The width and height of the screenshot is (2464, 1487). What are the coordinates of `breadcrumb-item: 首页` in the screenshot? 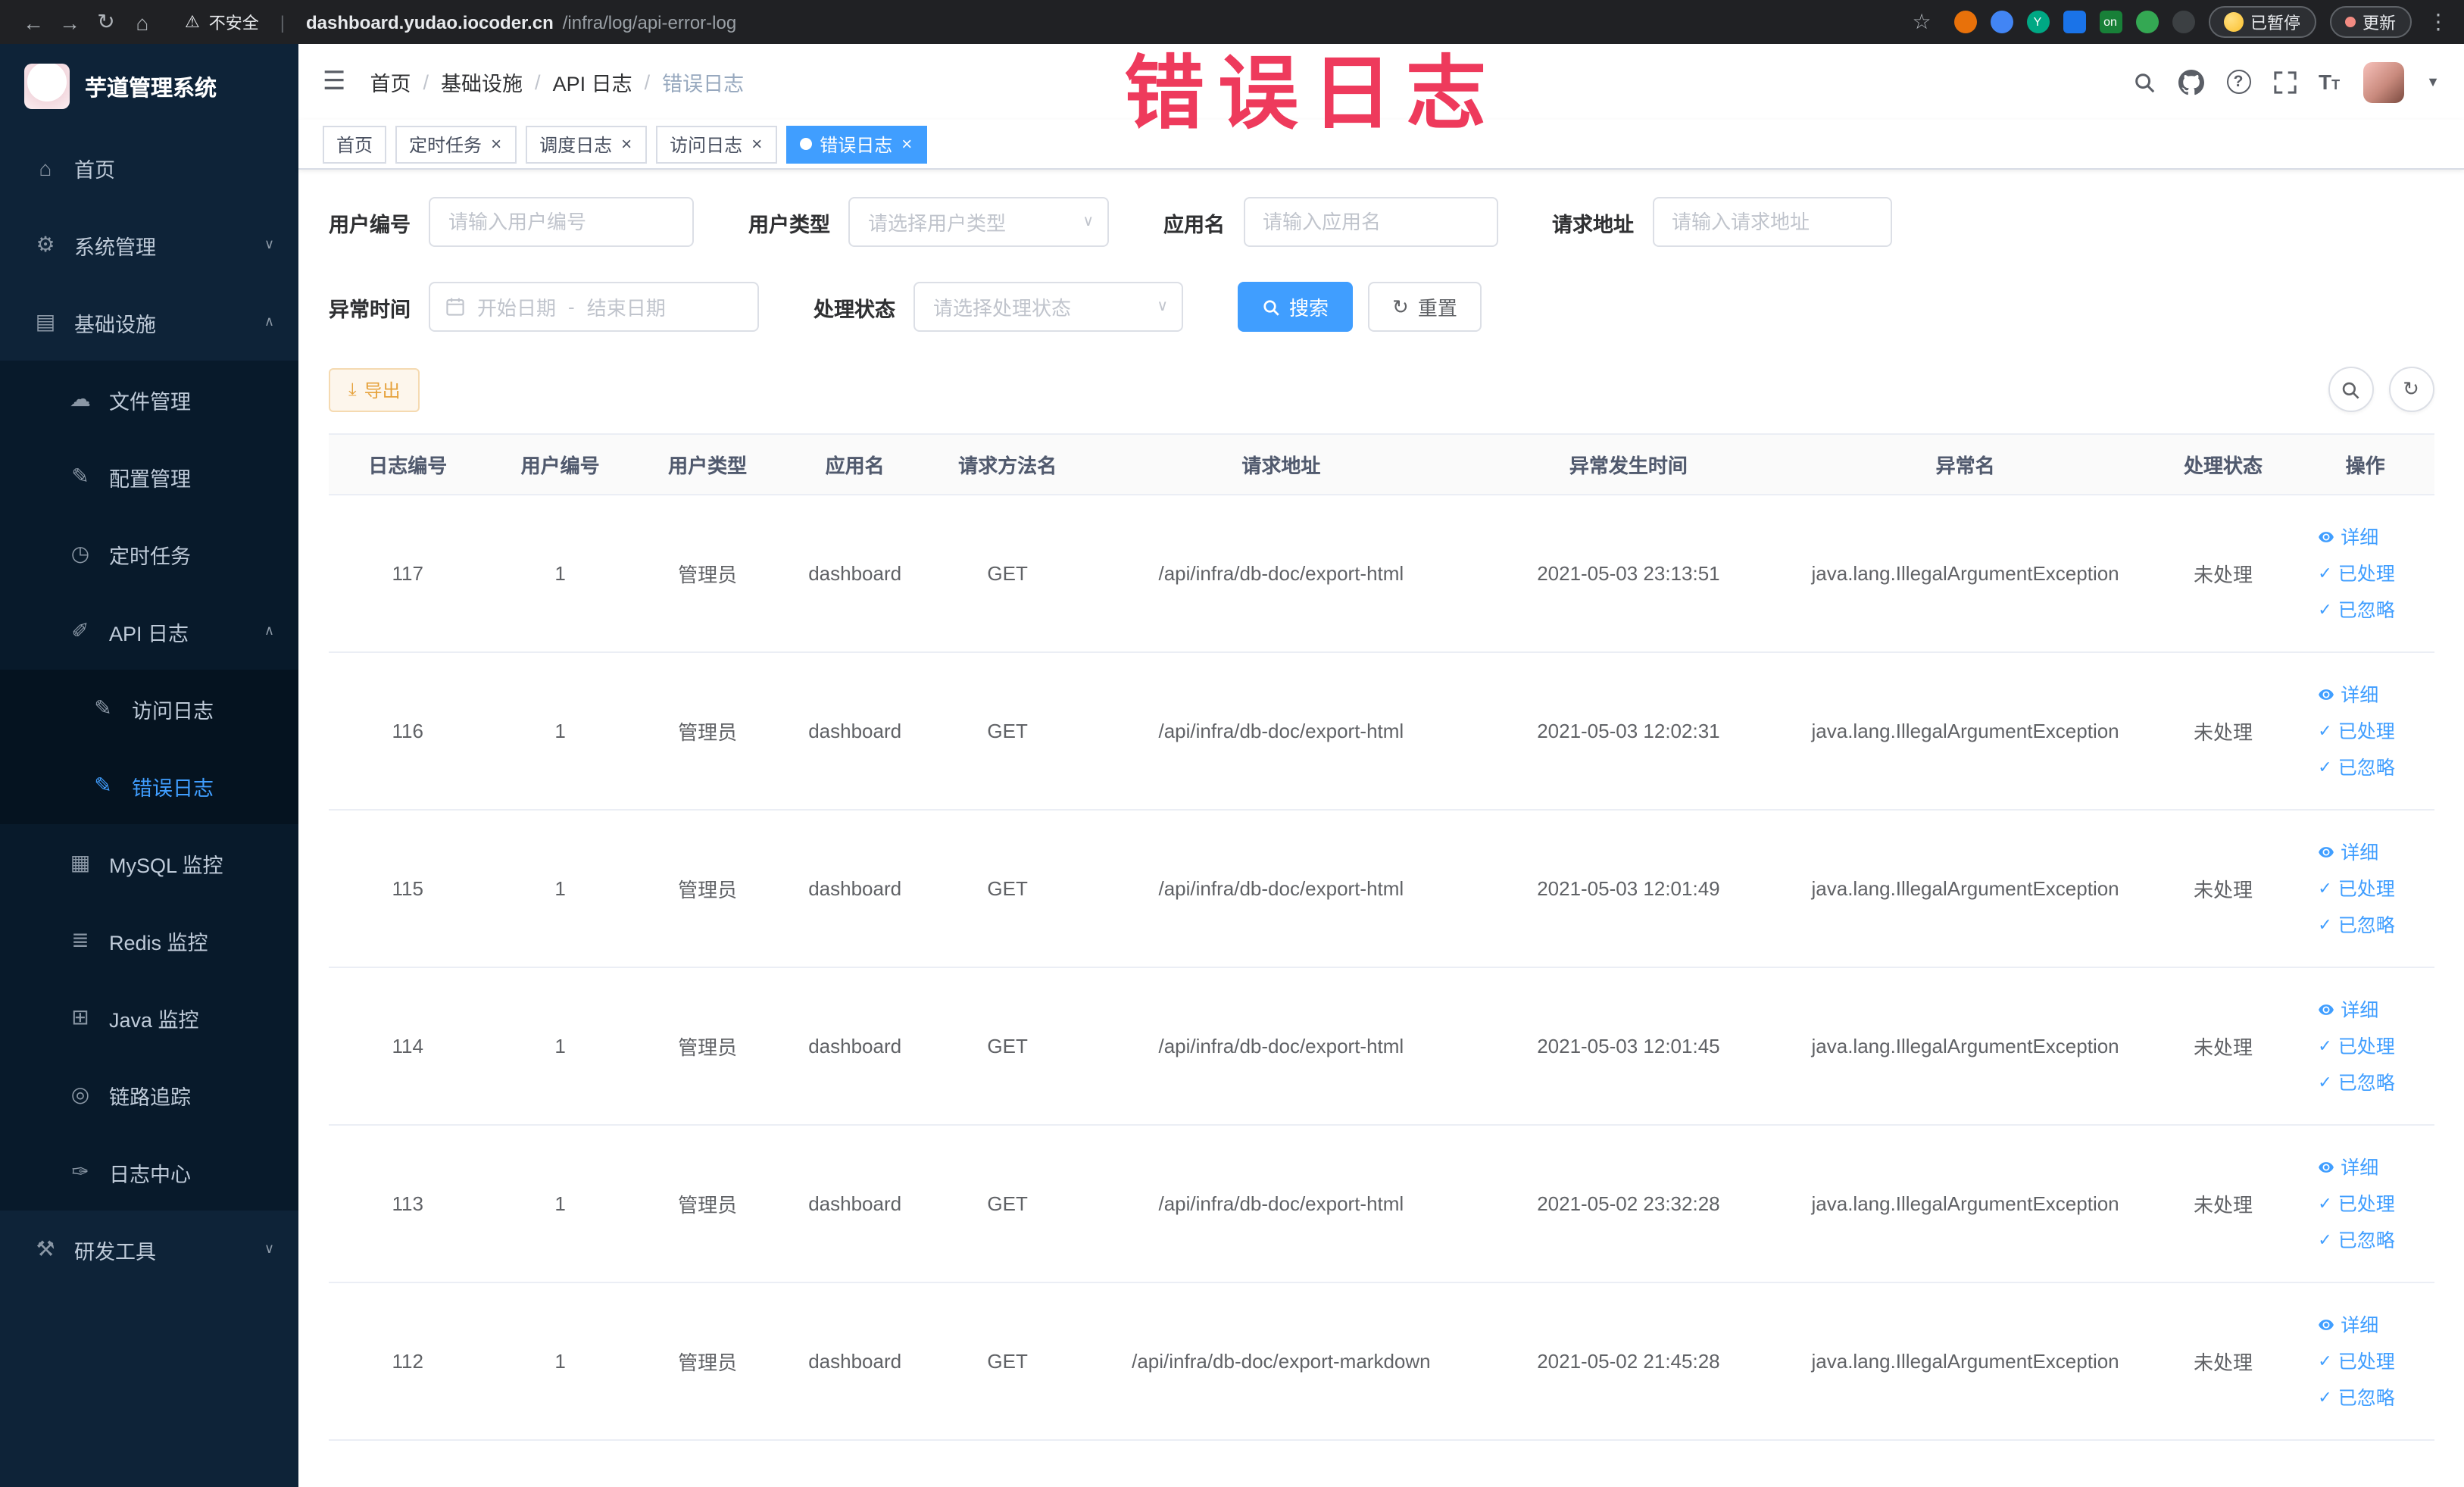 It's located at (390, 82).